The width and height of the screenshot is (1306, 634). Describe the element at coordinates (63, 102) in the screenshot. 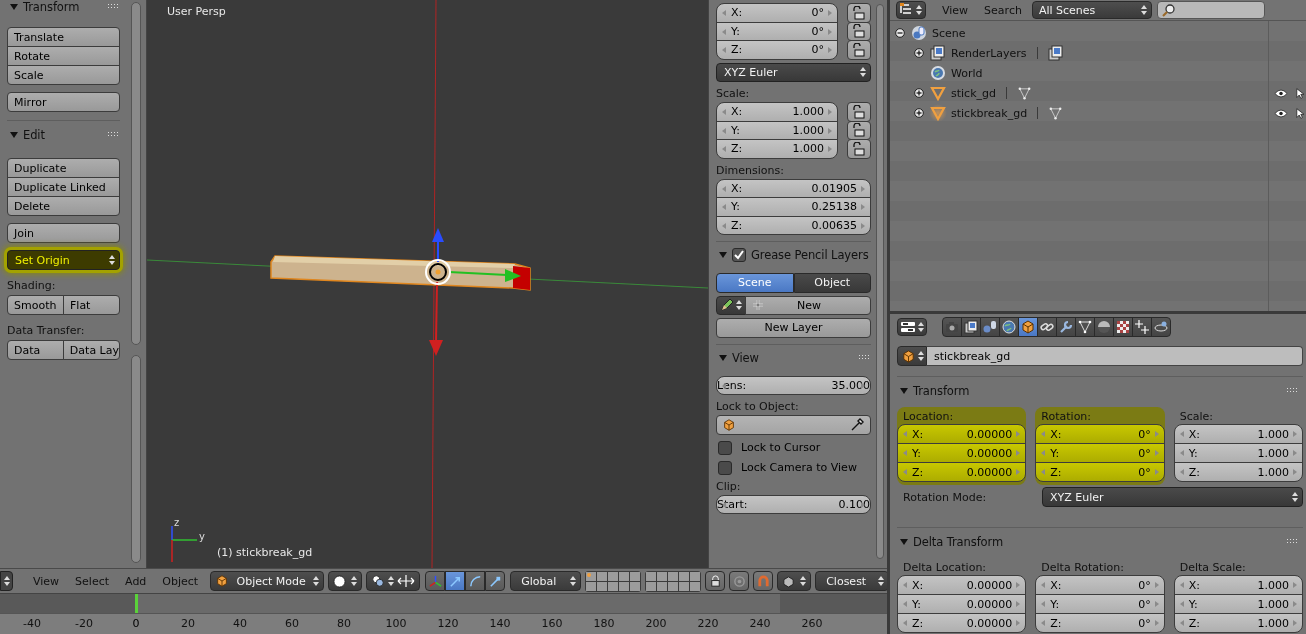

I see `tool-button: Mirror` at that location.